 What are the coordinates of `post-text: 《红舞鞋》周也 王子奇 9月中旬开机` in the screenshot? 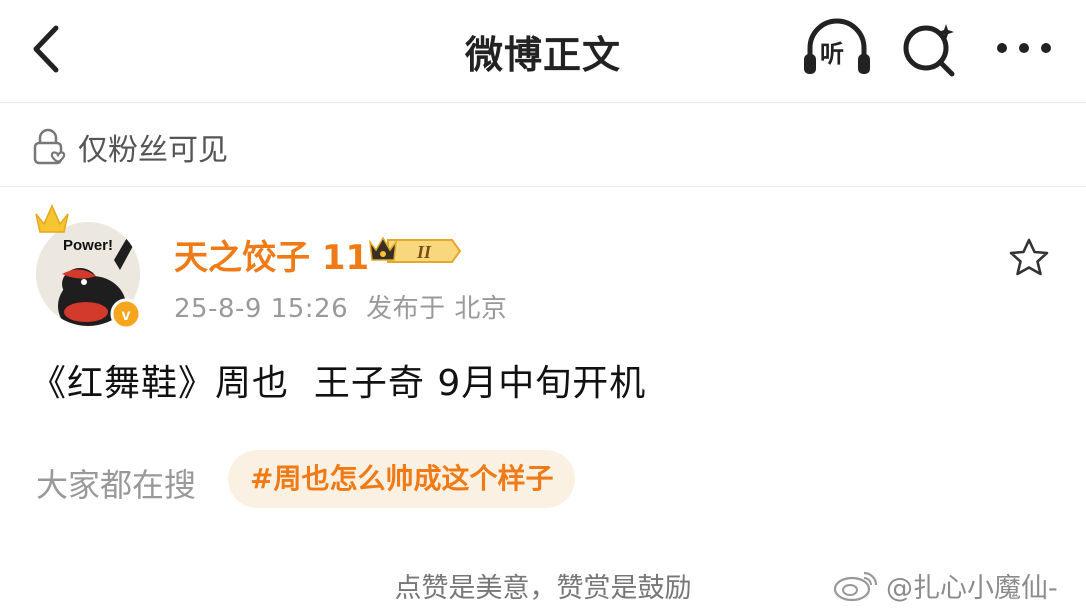 It's located at (338, 383).